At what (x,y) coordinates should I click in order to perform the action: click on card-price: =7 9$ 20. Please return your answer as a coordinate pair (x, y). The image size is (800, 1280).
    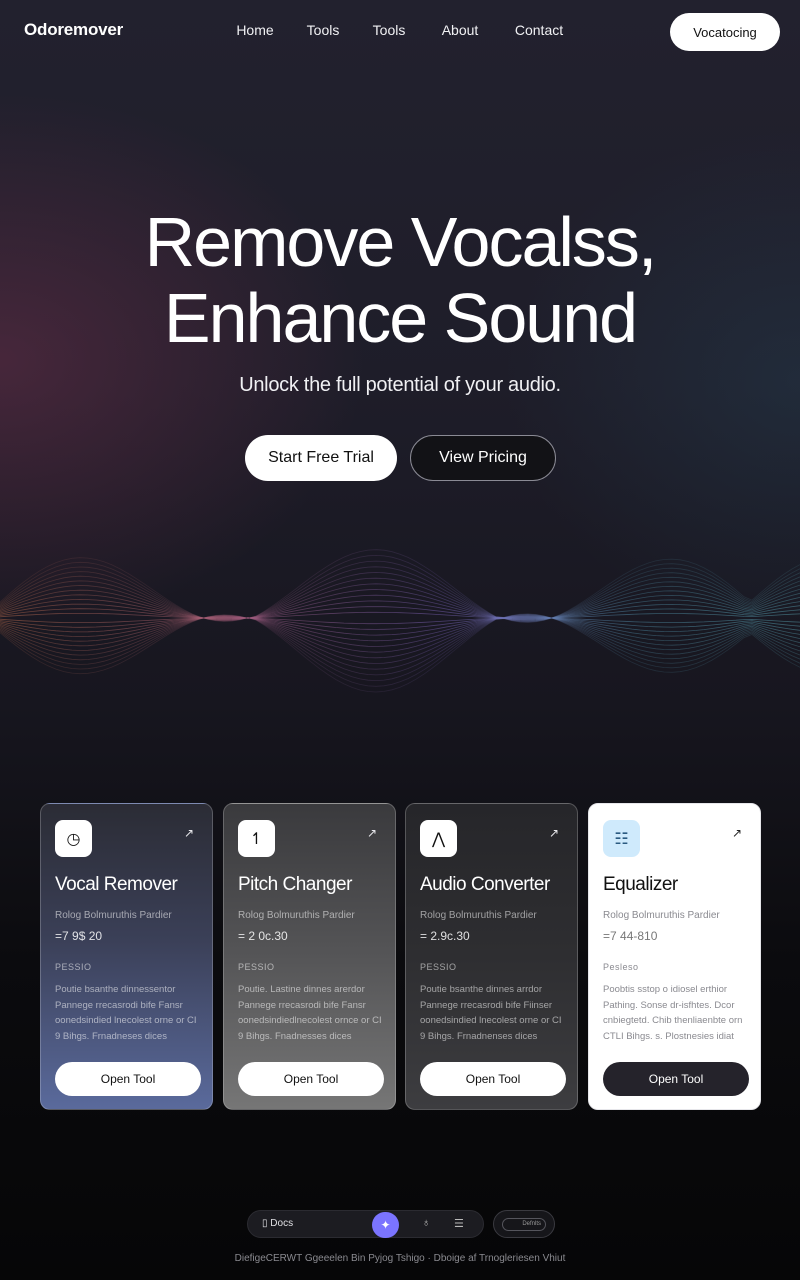
    Looking at the image, I should click on (79, 936).